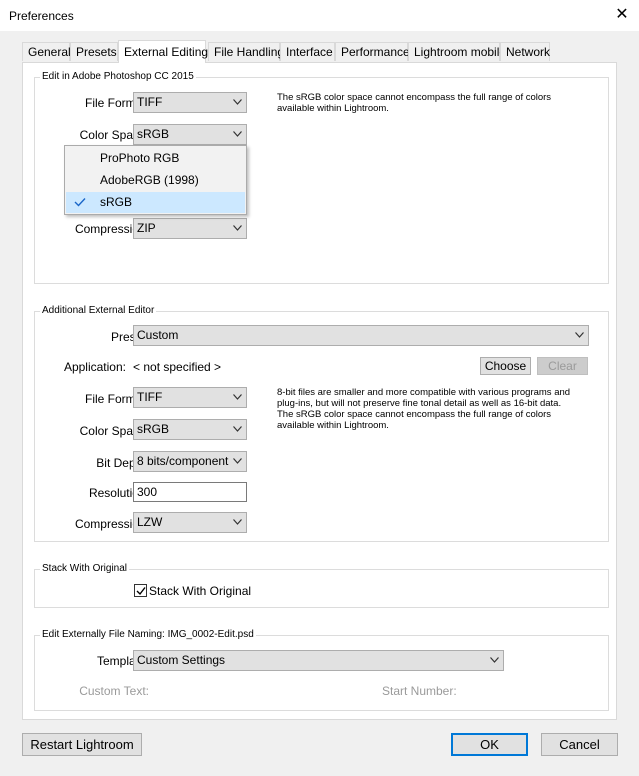 The image size is (639, 776). Describe the element at coordinates (181, 660) in the screenshot. I see `template-value: Custom Settings` at that location.